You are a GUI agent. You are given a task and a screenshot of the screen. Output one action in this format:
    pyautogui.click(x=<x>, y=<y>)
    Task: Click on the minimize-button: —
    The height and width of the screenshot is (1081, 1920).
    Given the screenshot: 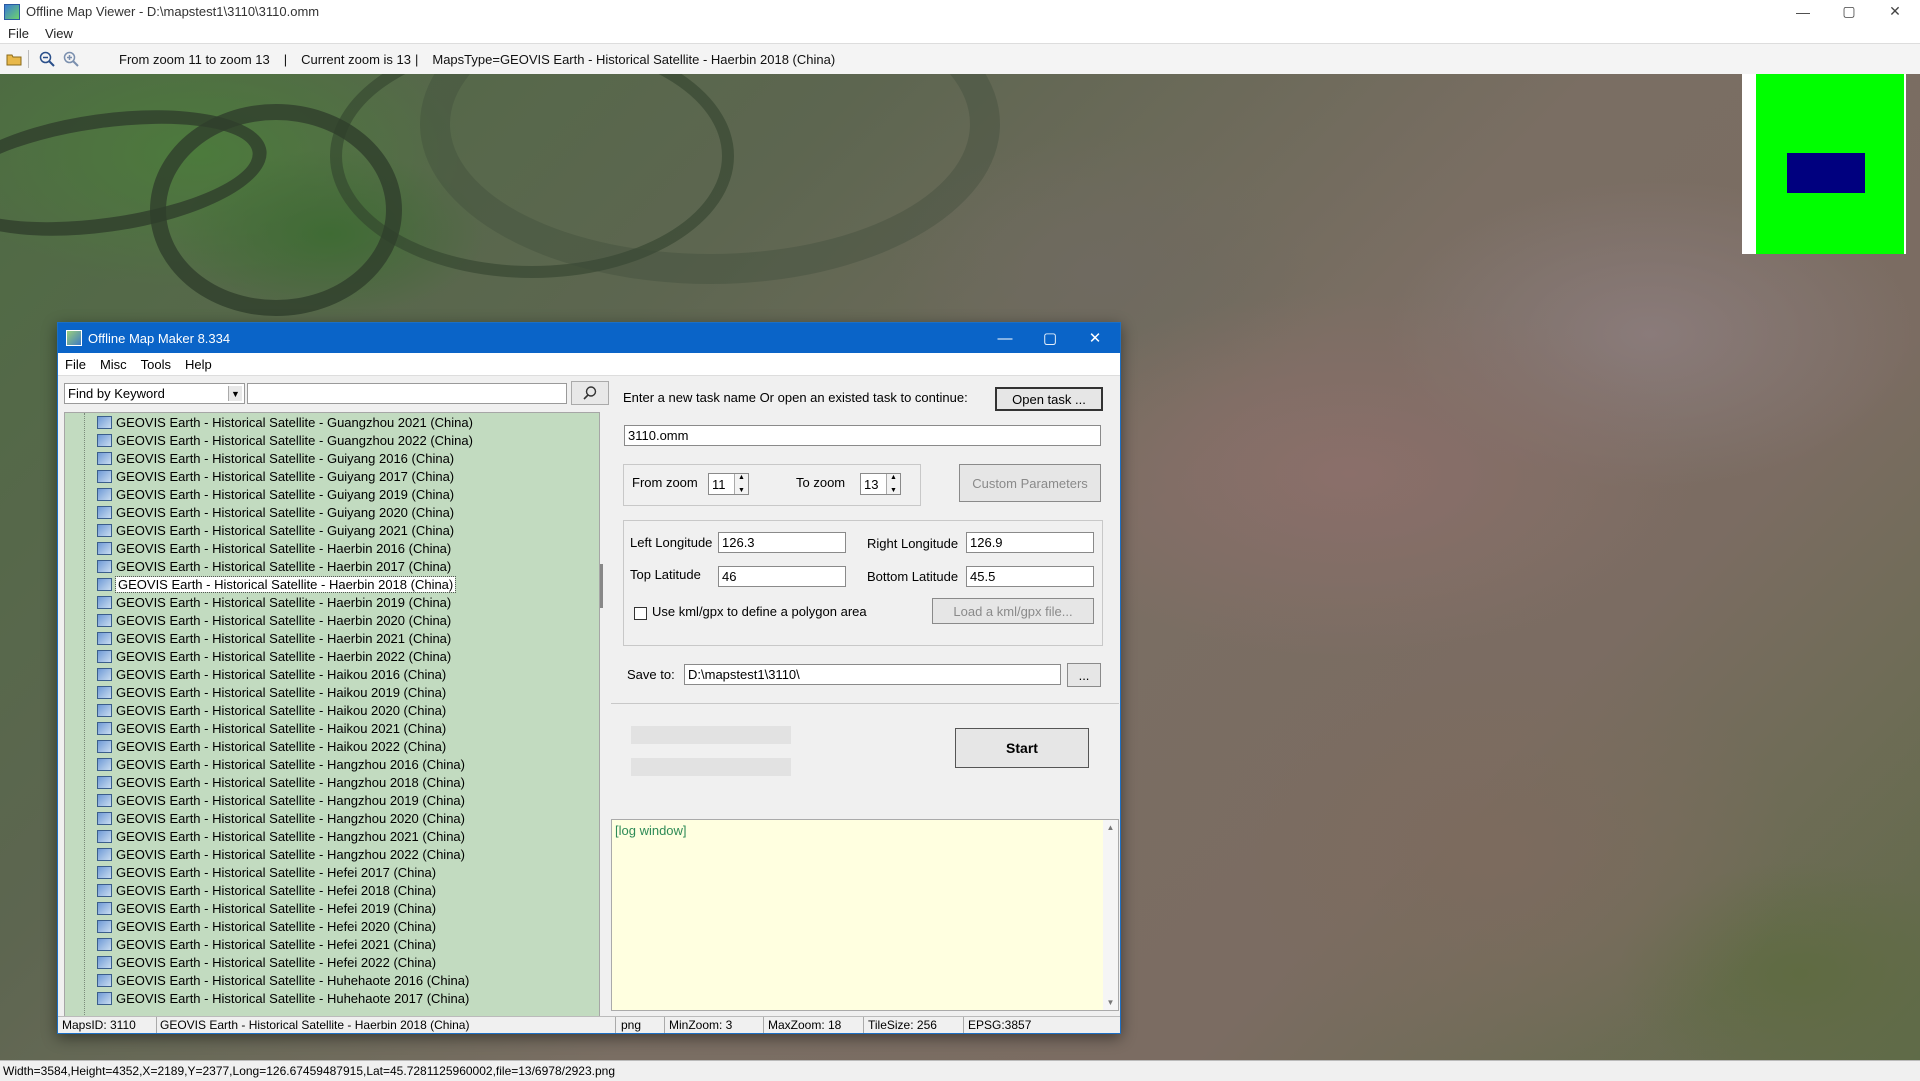 What is the action you would take?
    pyautogui.click(x=1803, y=11)
    